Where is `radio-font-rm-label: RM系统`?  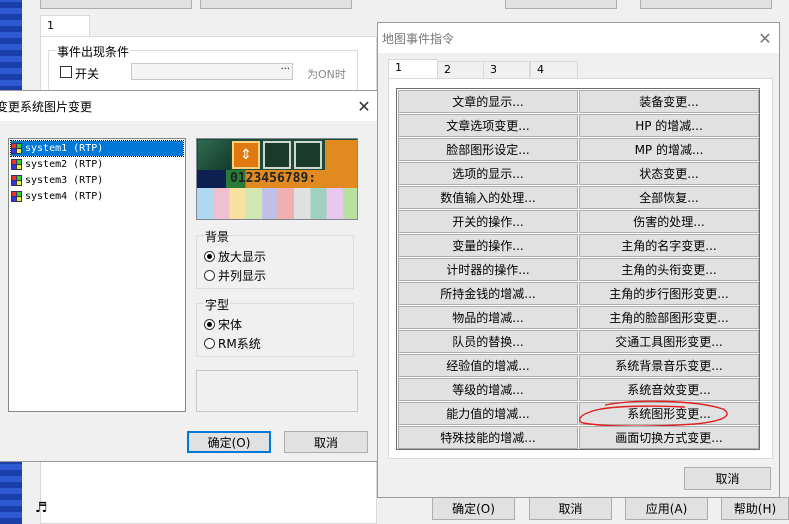 radio-font-rm-label: RM系统 is located at coordinates (239, 344).